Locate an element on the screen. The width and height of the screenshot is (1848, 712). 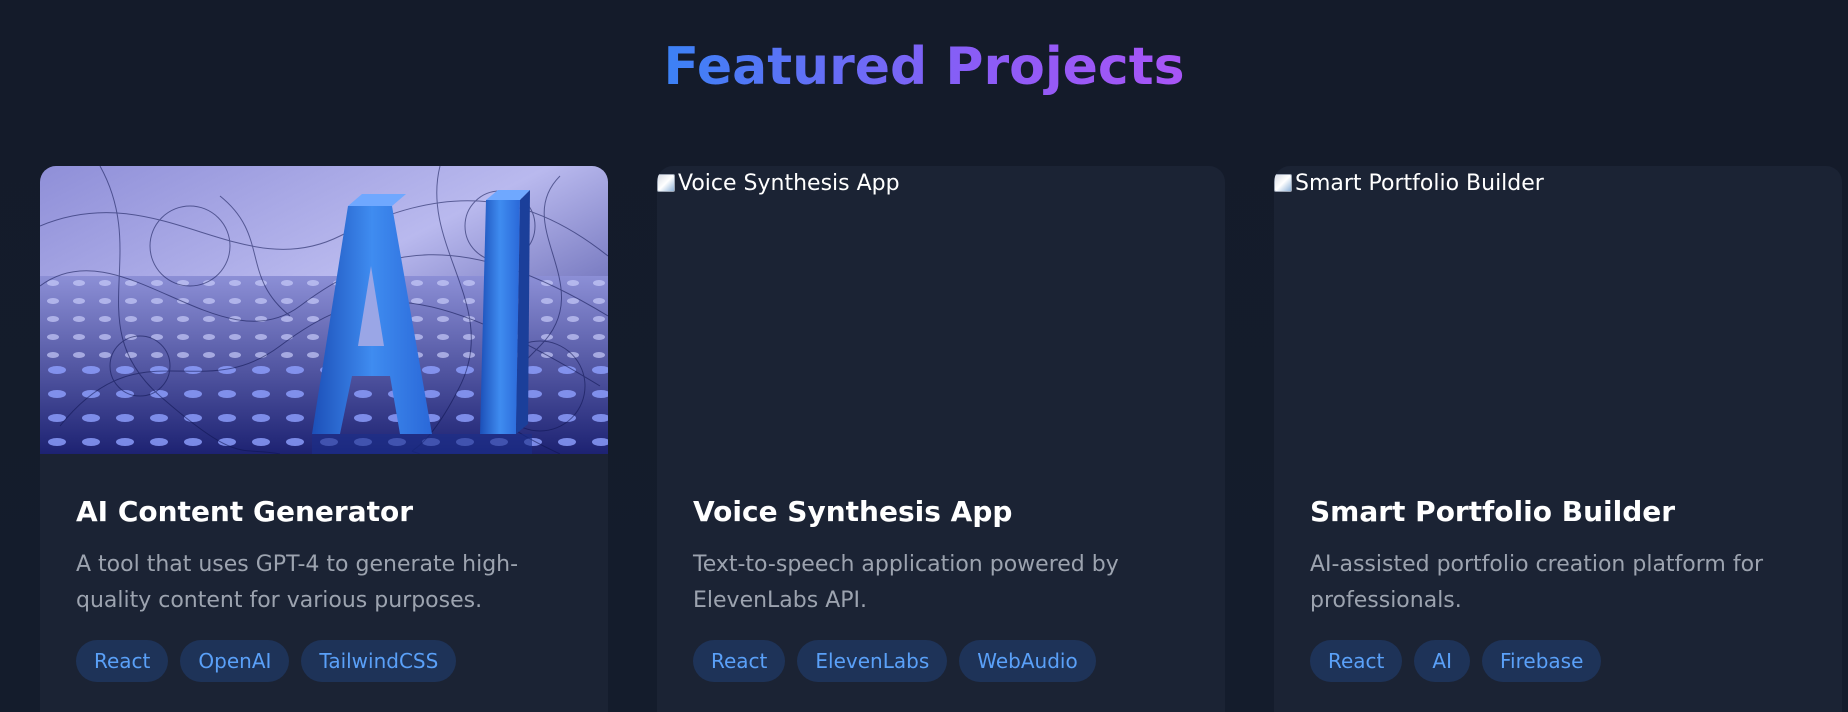
tag-list: React ElevenLabs WebAudio is located at coordinates (894, 661).